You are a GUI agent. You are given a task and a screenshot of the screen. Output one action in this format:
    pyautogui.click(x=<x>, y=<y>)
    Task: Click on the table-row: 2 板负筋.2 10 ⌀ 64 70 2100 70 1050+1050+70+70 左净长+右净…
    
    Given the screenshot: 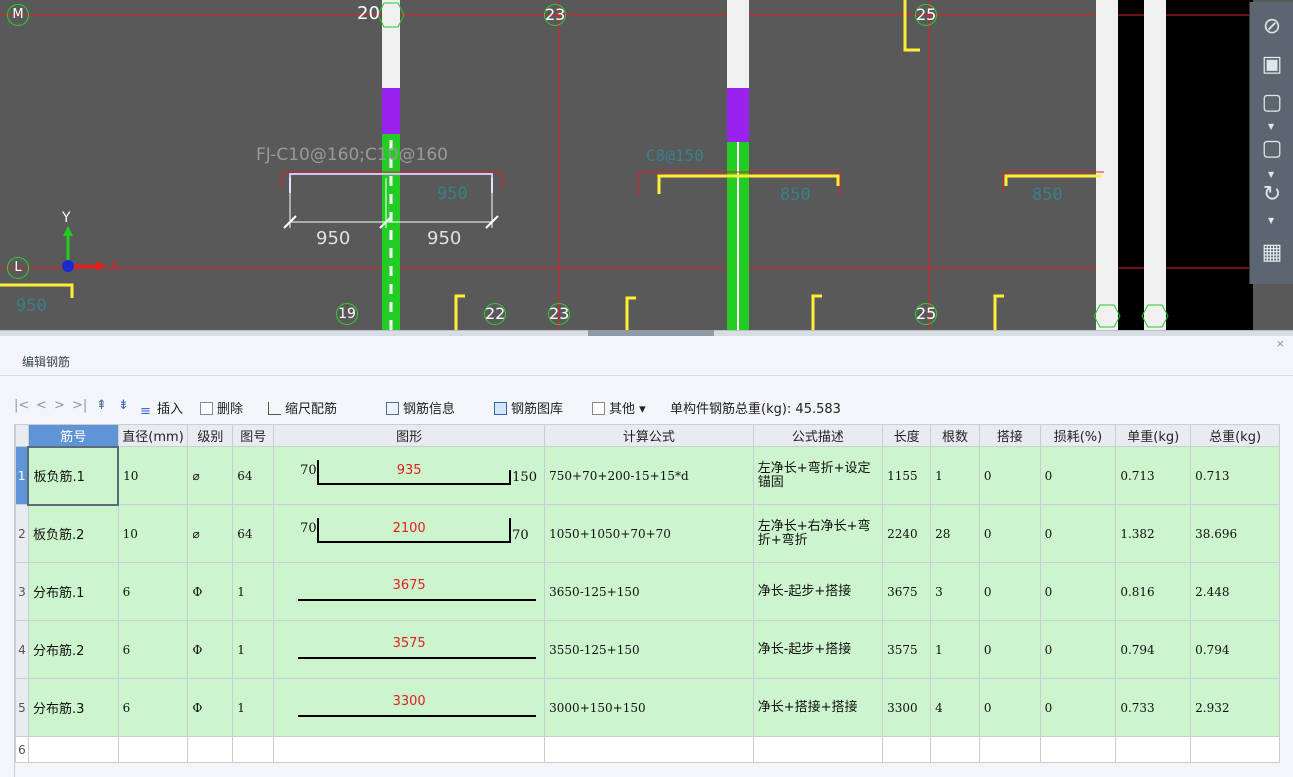 What is the action you would take?
    pyautogui.click(x=647, y=533)
    